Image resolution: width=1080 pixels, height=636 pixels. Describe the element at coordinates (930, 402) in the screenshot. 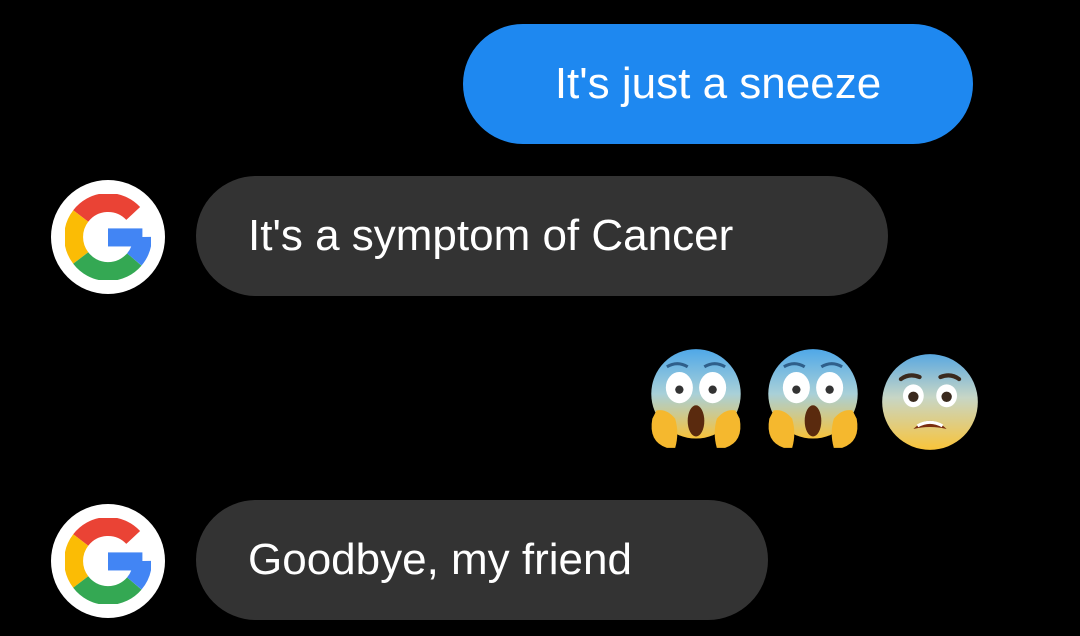

I see `anxious-face-icon` at that location.